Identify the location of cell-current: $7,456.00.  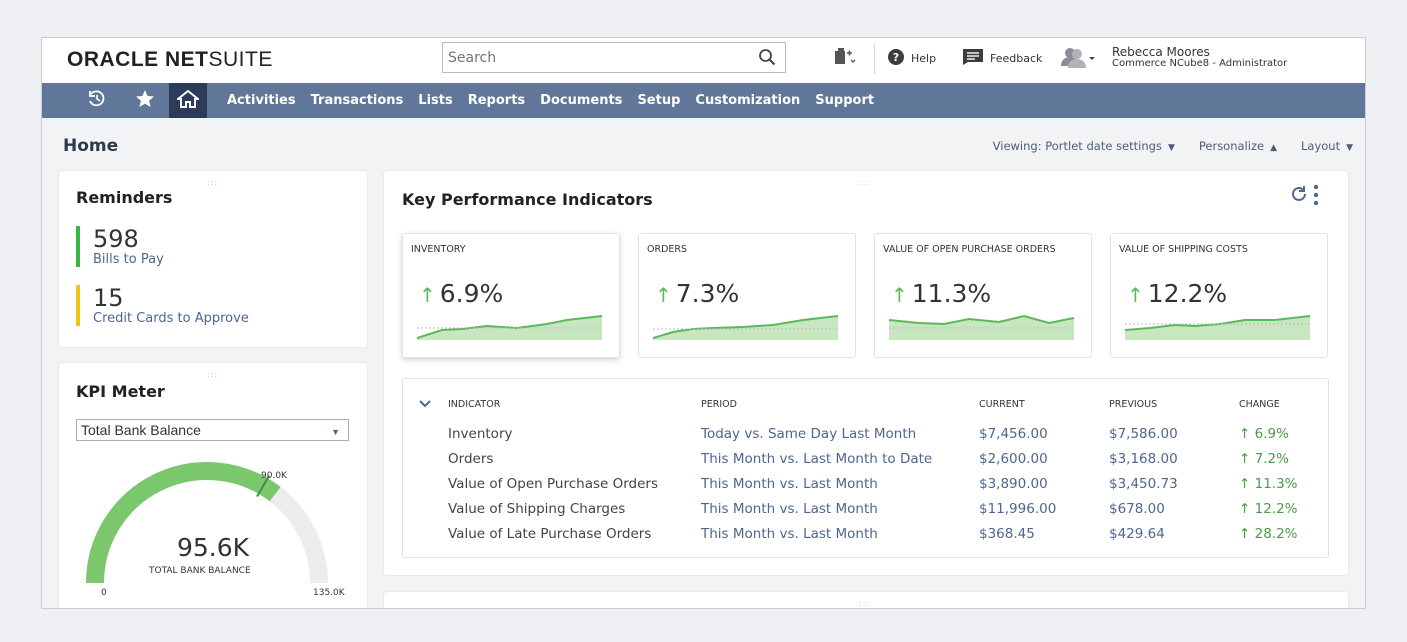
(1013, 434).